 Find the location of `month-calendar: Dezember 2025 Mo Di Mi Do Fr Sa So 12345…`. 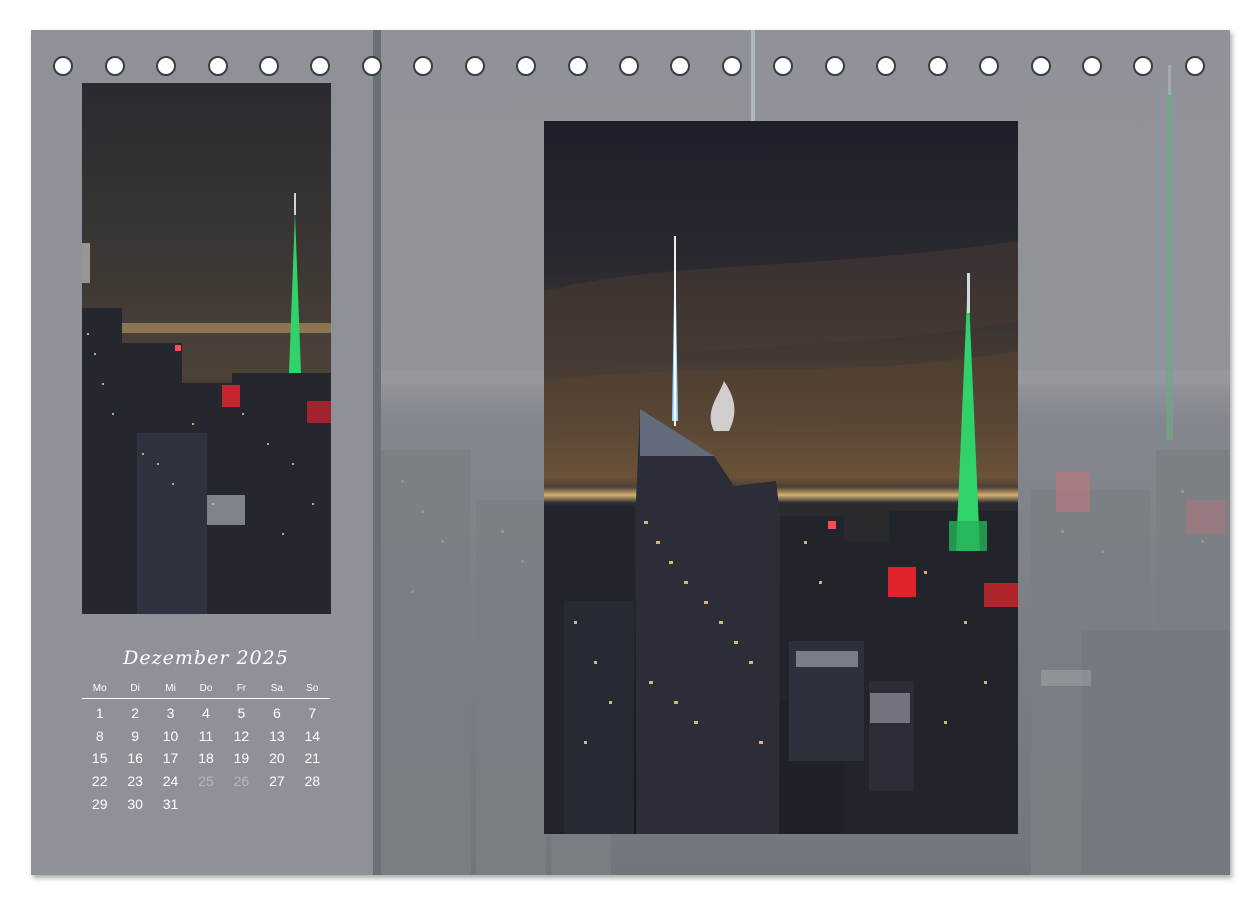

month-calendar: Dezember 2025 Mo Di Mi Do Fr Sa So 12345… is located at coordinates (206, 729).